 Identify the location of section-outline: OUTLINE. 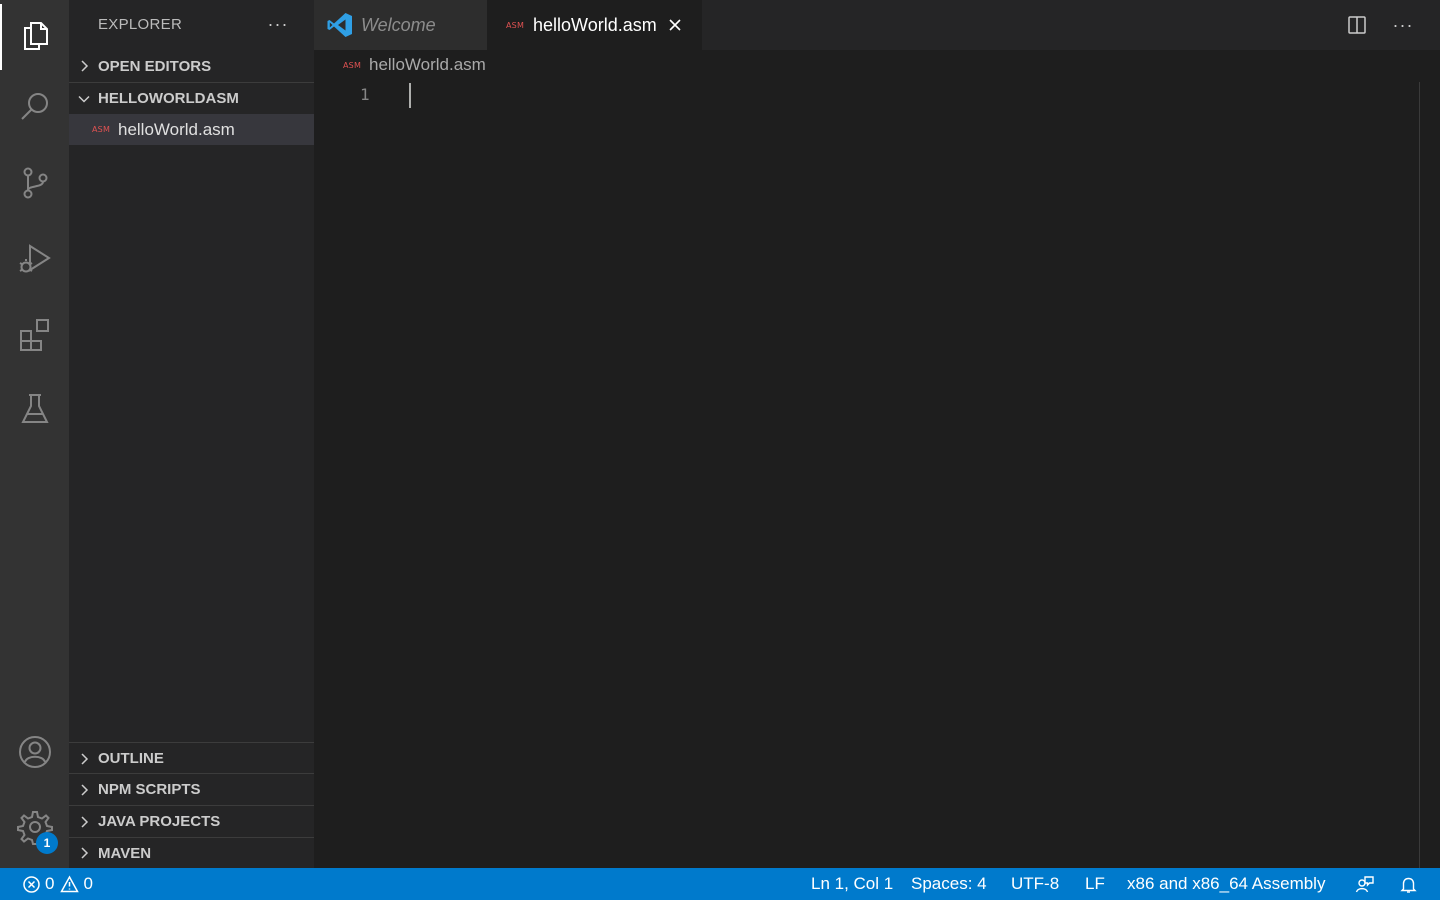
(191, 758).